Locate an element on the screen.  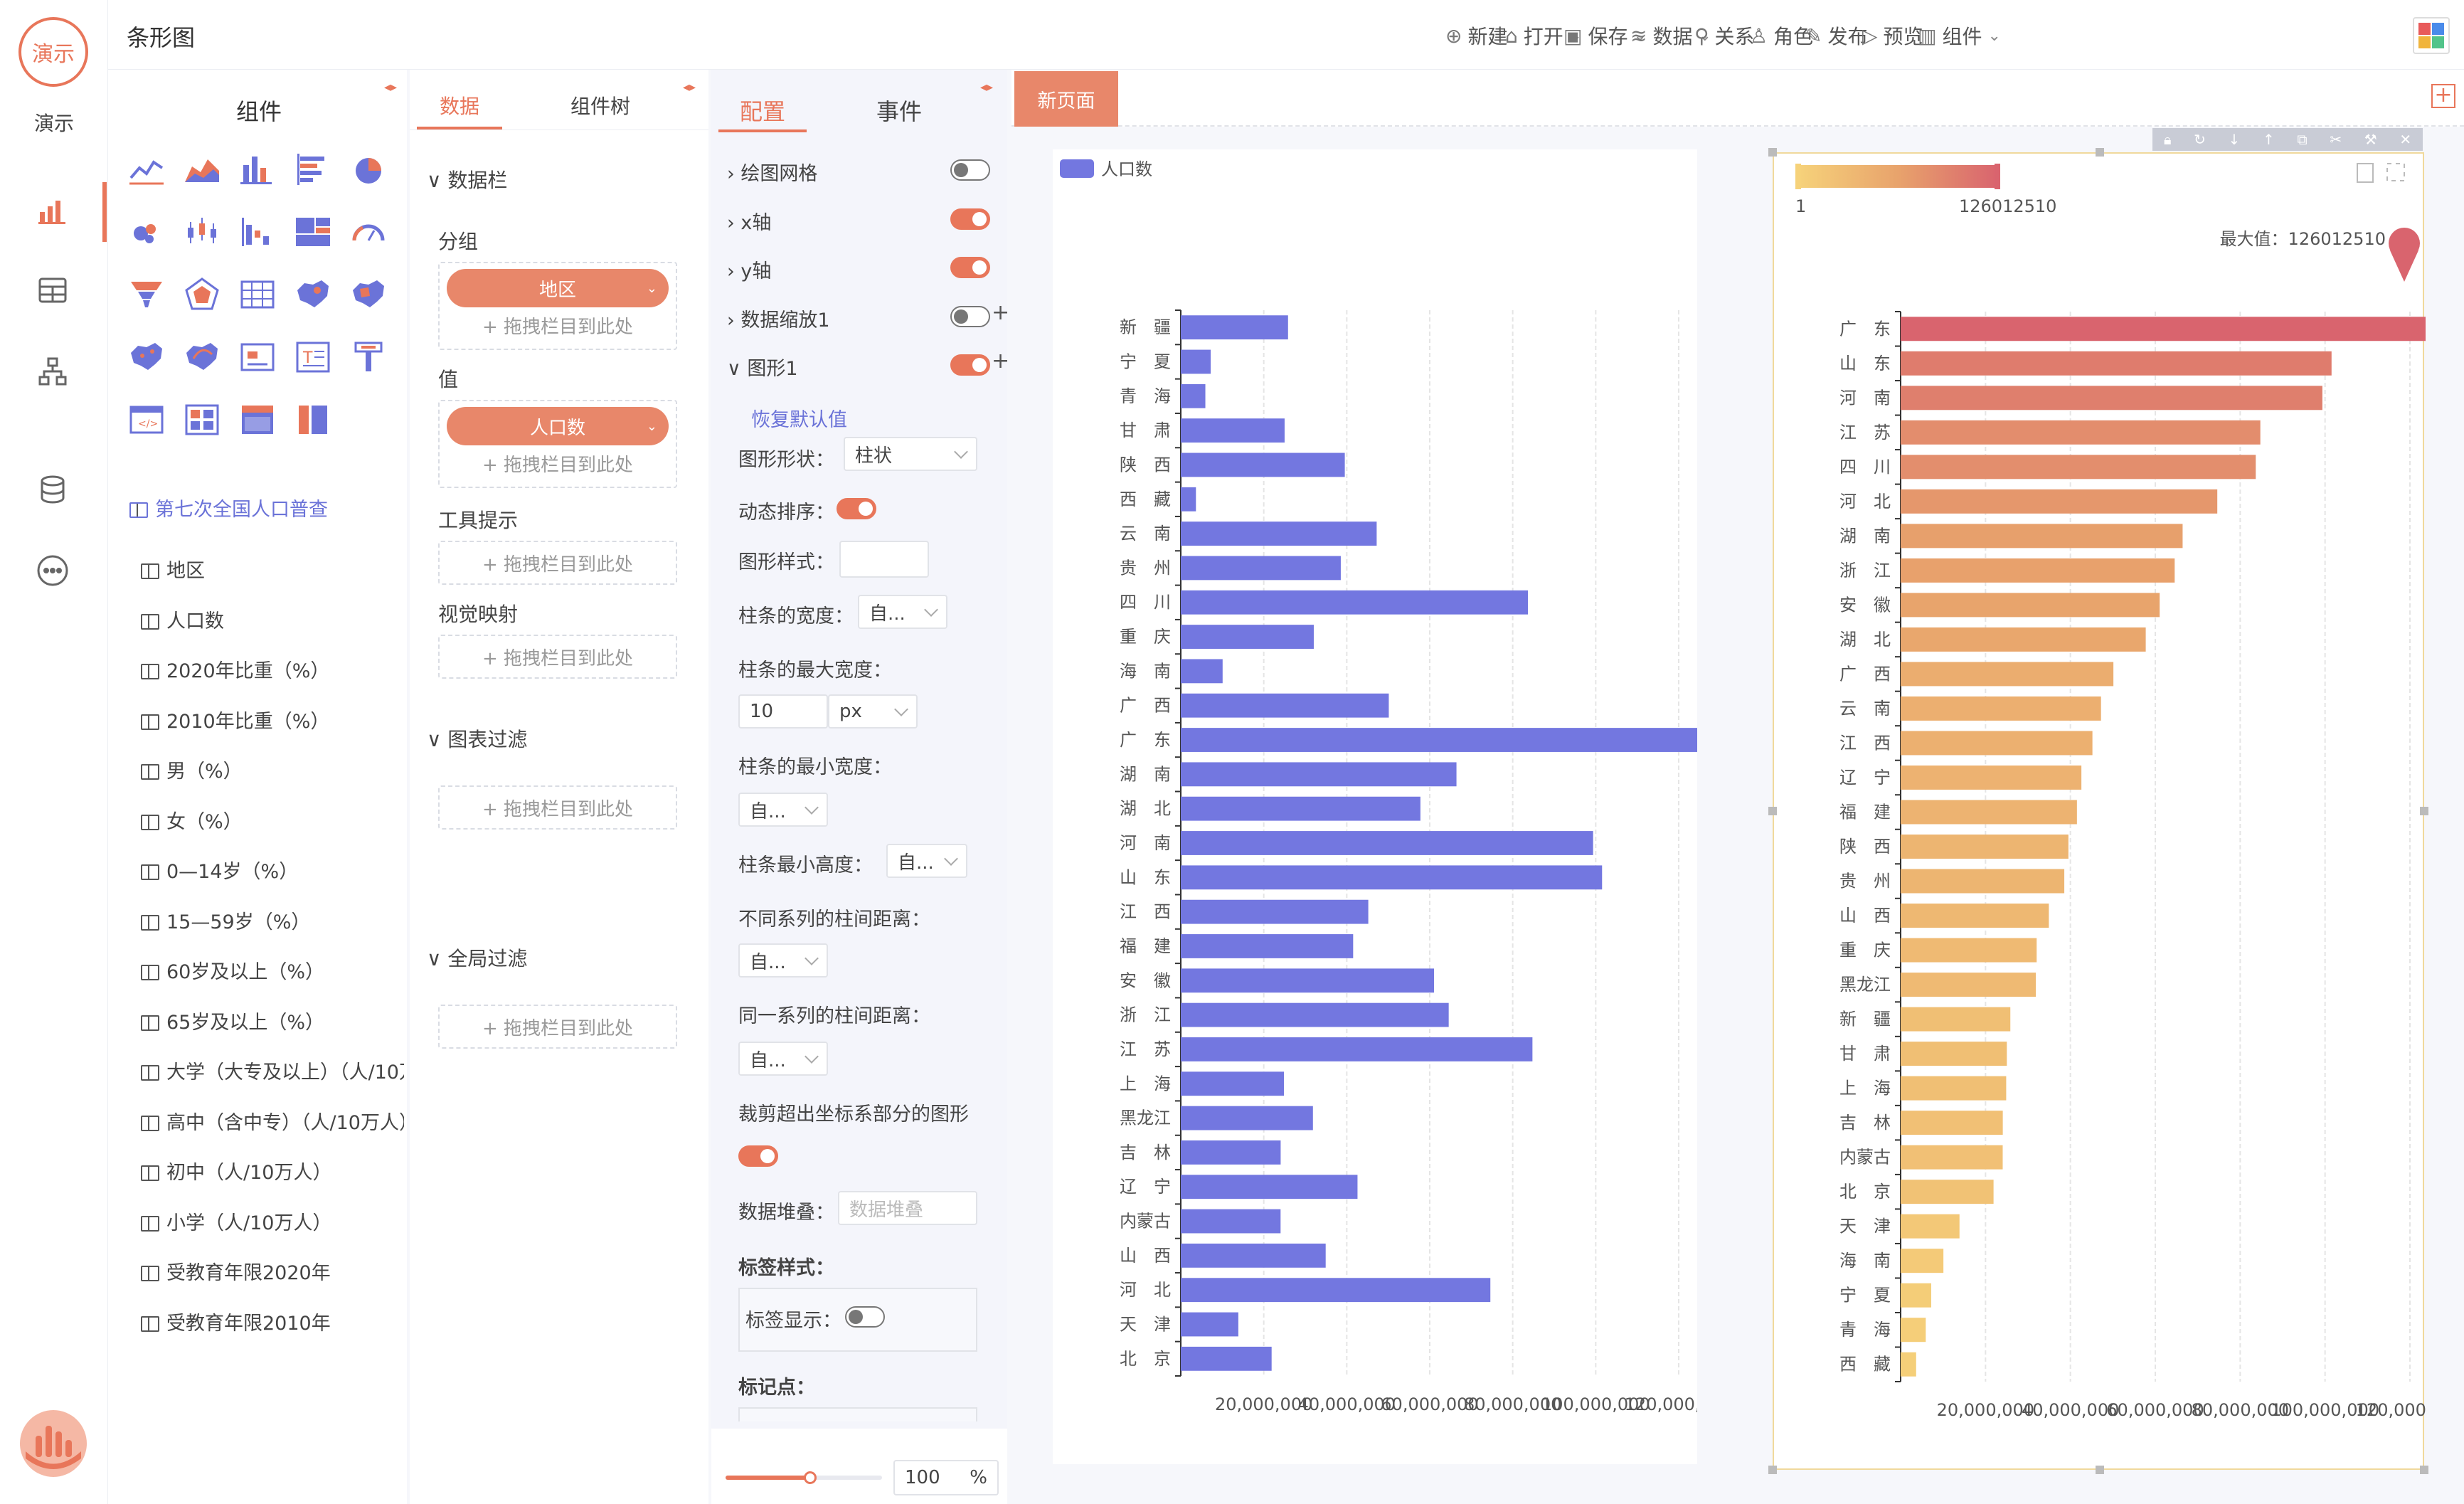
table-icon is located at coordinates (53, 290).